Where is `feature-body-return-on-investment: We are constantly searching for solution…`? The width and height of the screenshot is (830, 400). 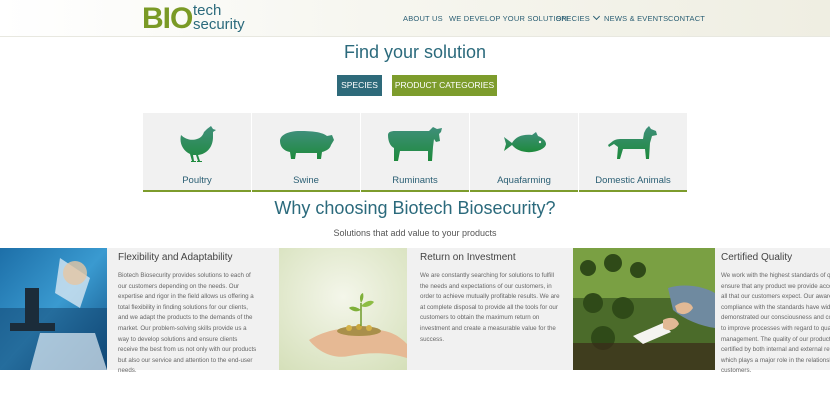
feature-body-return-on-investment: We are constantly searching for solution… is located at coordinates (490, 307).